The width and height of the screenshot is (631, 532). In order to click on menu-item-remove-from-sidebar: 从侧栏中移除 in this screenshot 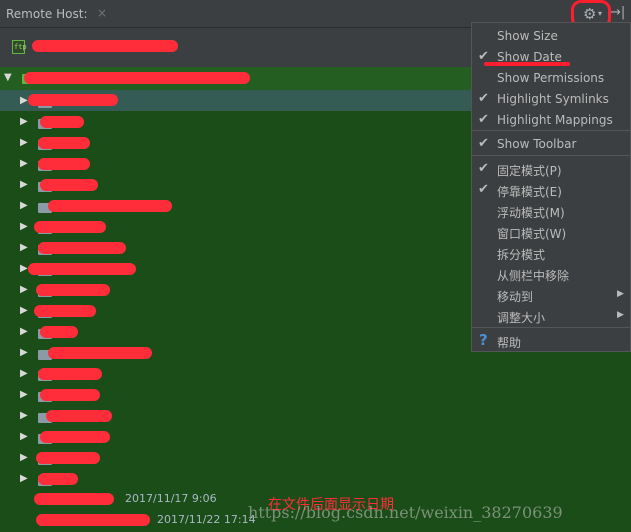, I will do `click(551, 273)`.